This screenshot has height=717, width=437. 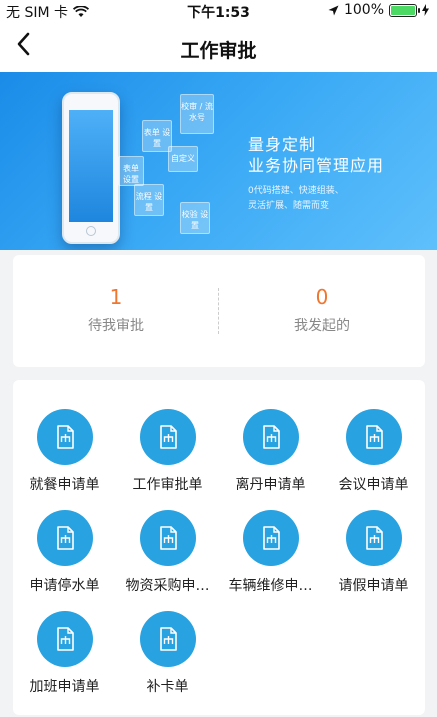 I want to click on app-item: 离丹申请单, so click(x=270, y=451).